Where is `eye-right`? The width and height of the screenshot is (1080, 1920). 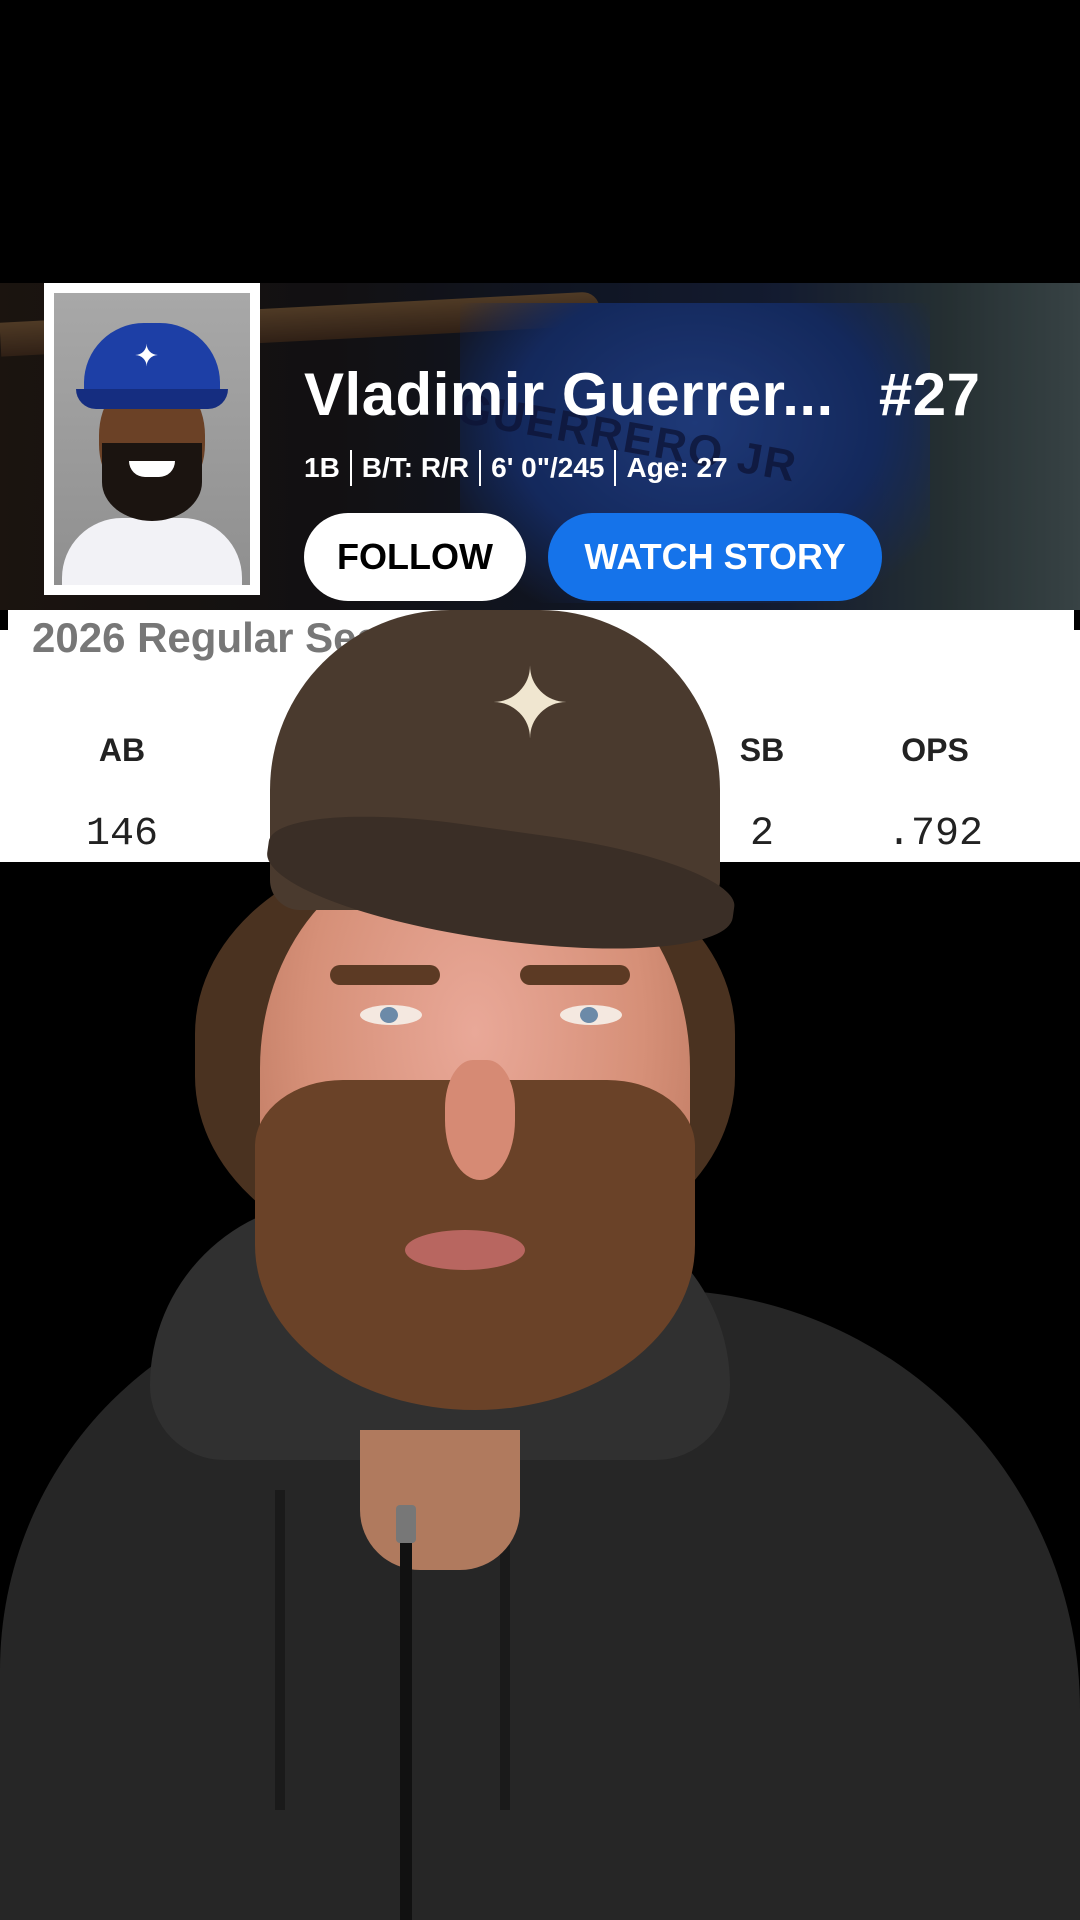 eye-right is located at coordinates (591, 1015).